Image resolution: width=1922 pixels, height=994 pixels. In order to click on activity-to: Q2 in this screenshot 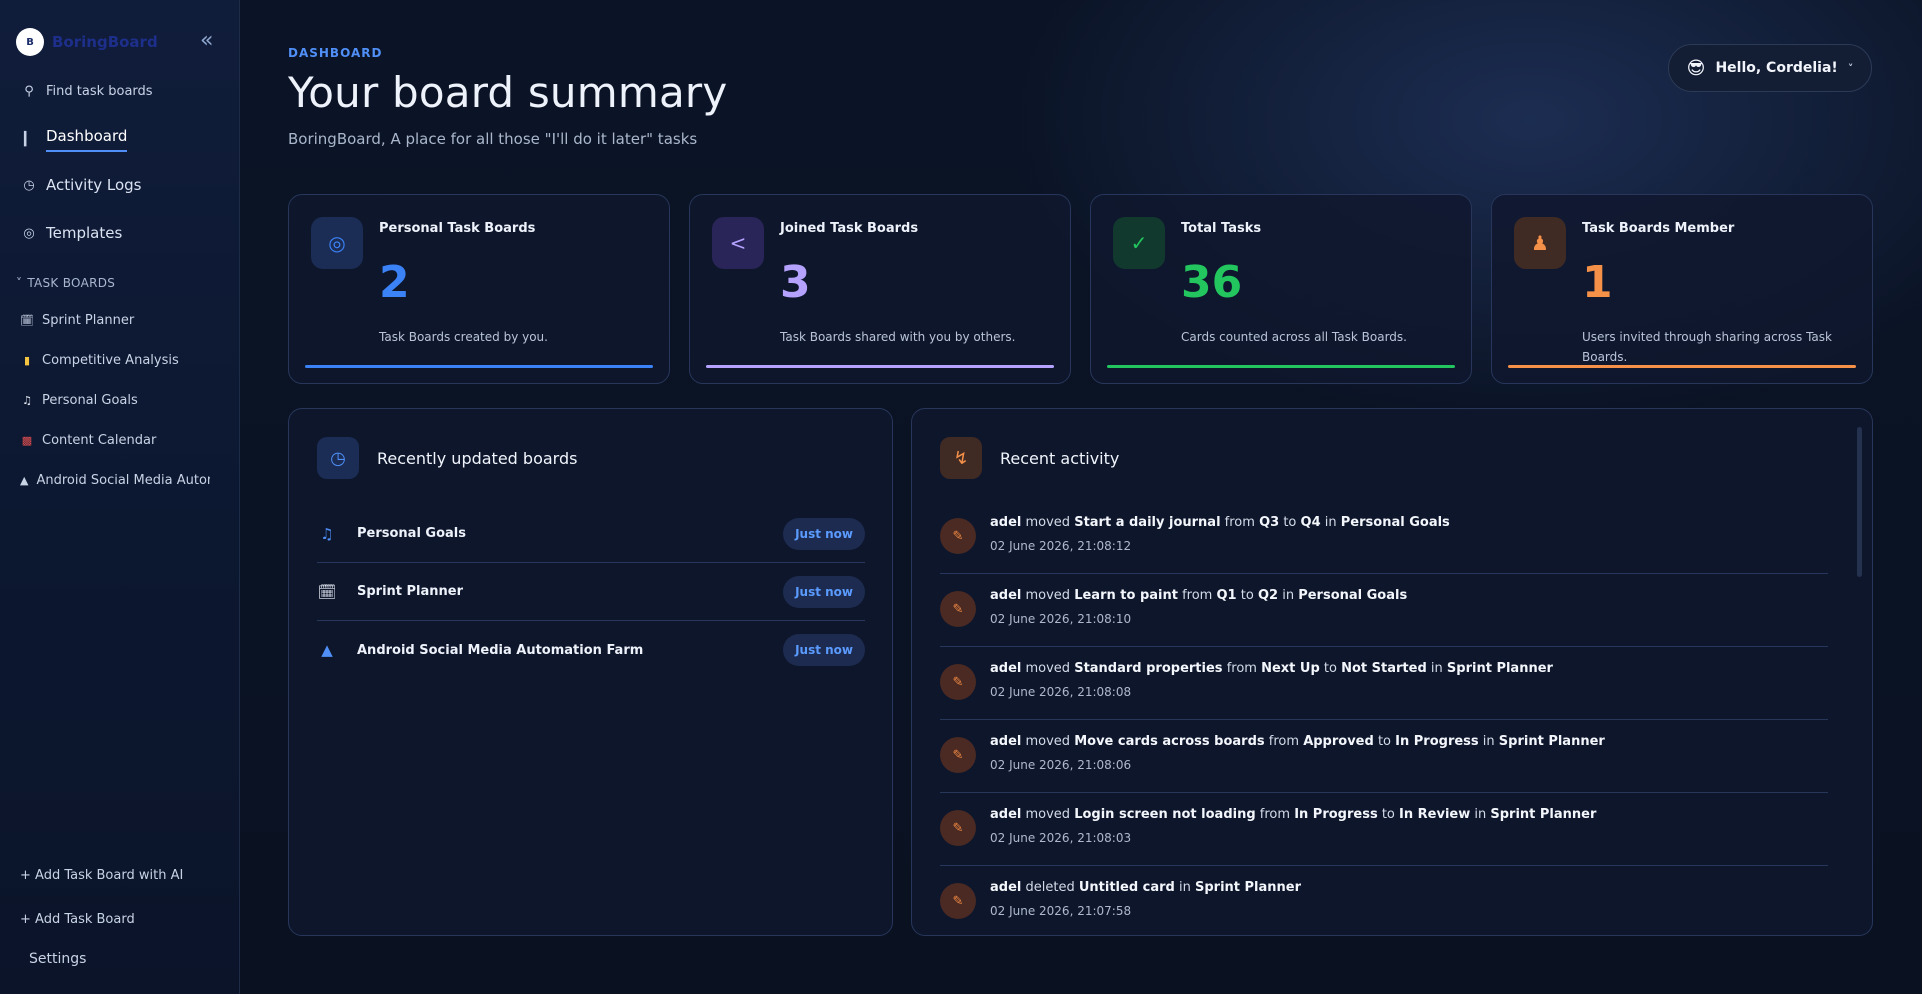, I will do `click(1268, 595)`.